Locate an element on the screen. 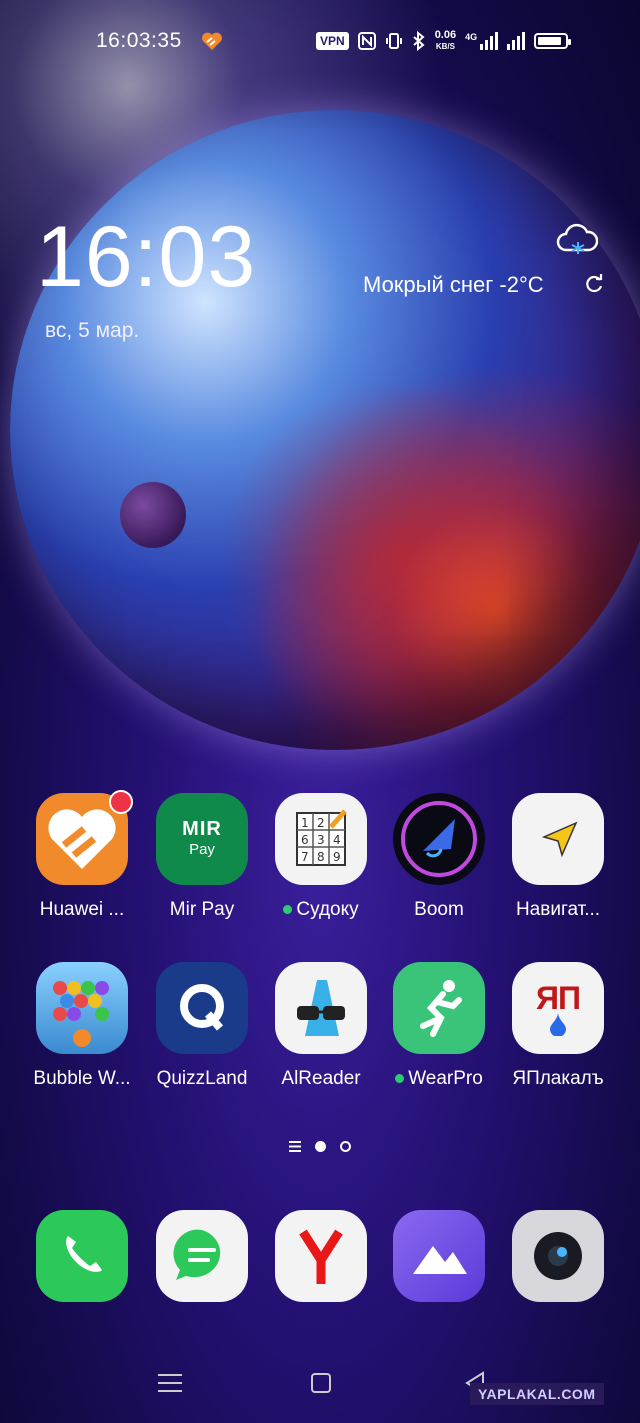 Image resolution: width=640 pixels, height=1423 pixels. app-yaplakal: ЯП ЯПлакалъ is located at coordinates (558, 1026).